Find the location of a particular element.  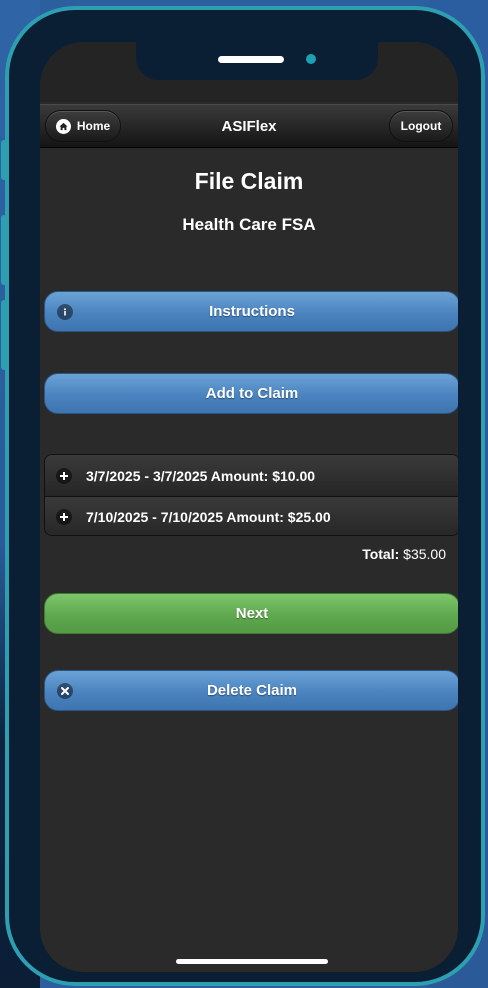

claim-item-label: 3/7/2025 - 3/7/2025 Amount: $10.00 is located at coordinates (201, 475).